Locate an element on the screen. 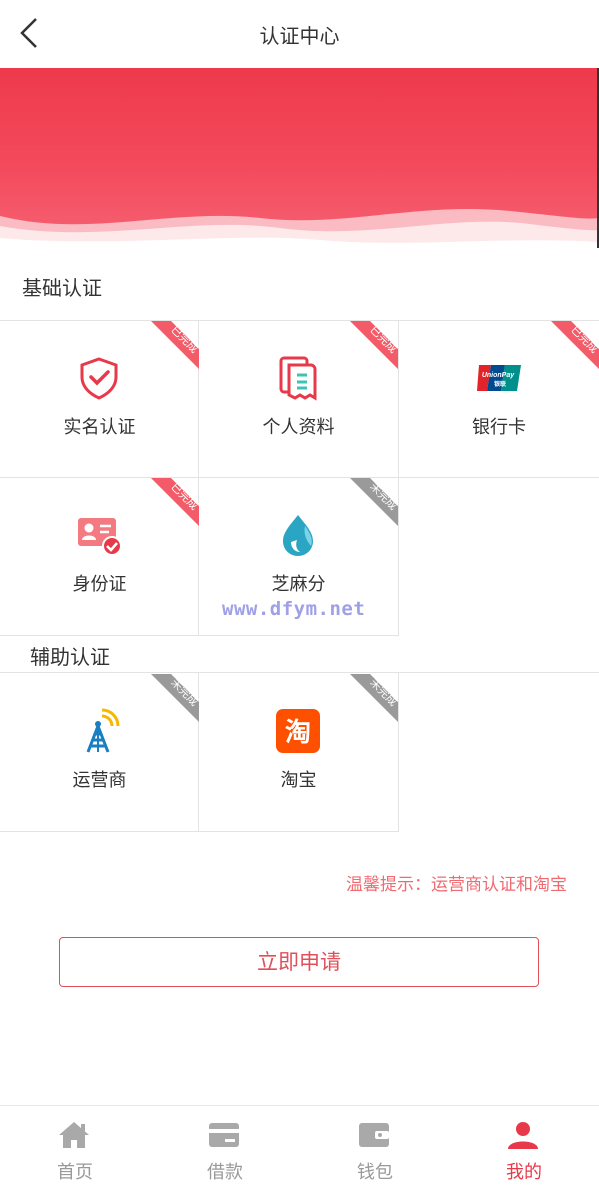 Image resolution: width=599 pixels, height=1193 pixels. header: 认证中心 is located at coordinates (299, 34).